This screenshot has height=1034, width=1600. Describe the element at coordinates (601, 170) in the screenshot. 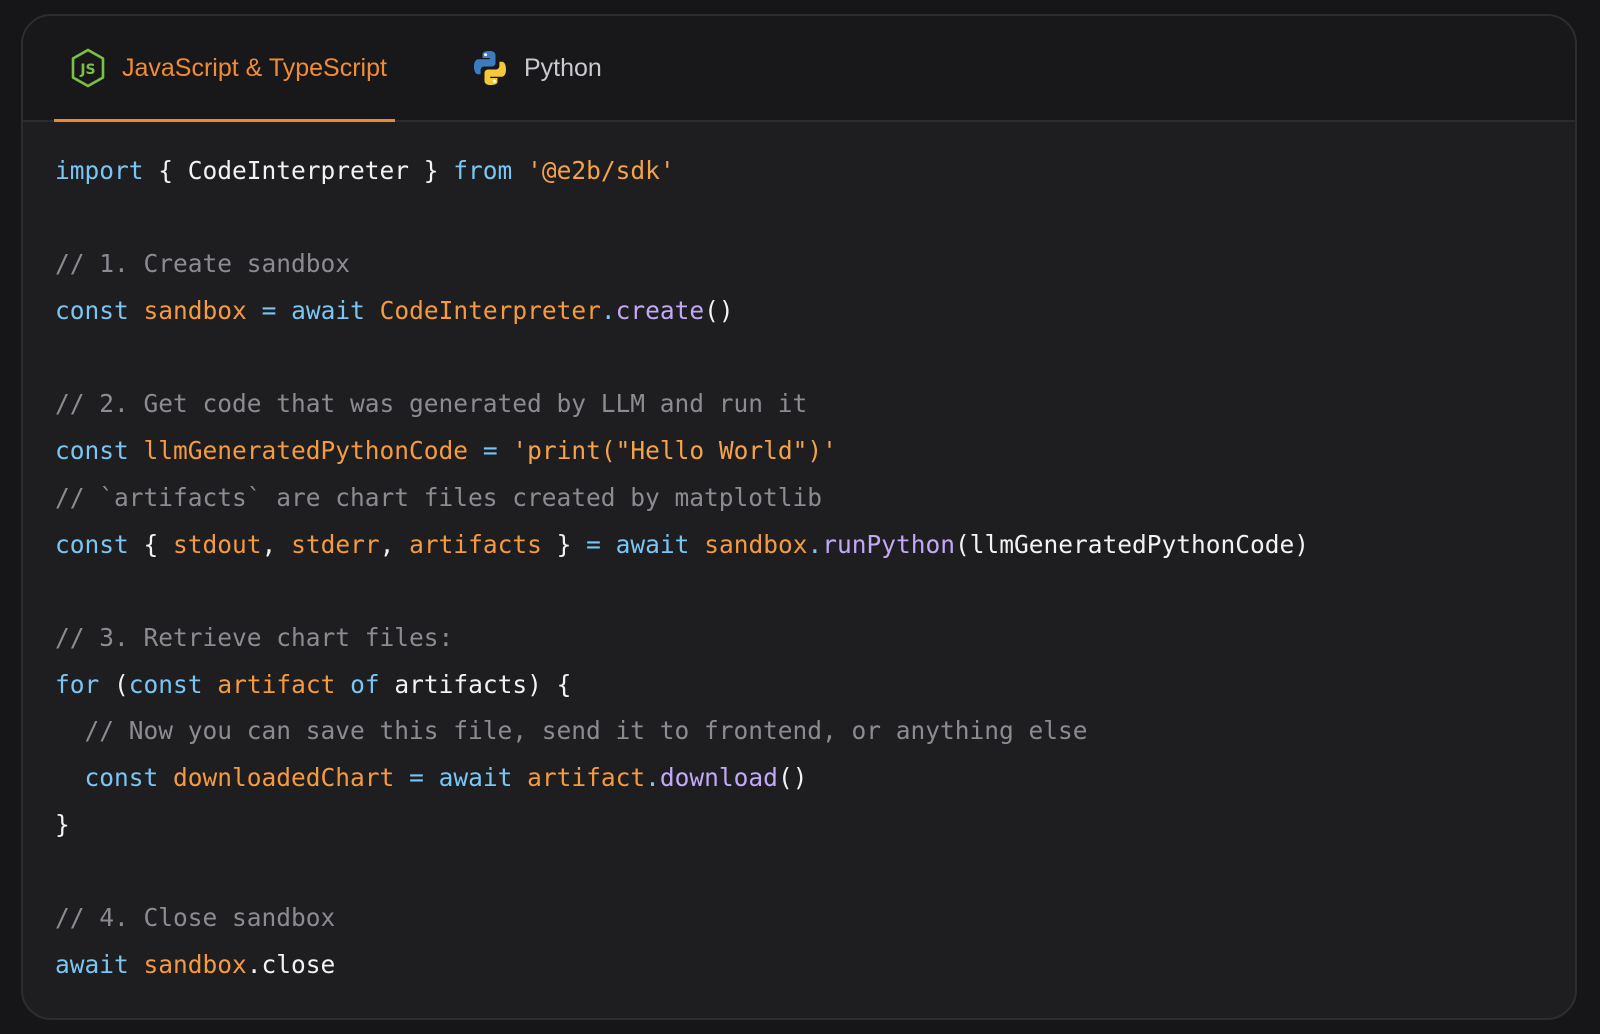

I see `code-string: '@e2b/sdk'` at that location.